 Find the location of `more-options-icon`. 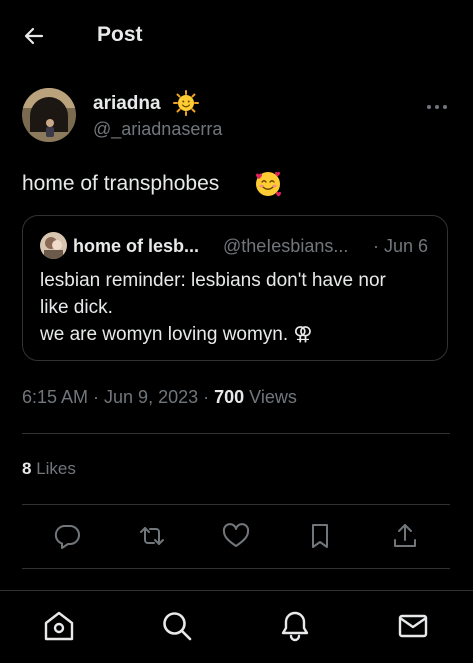

more-options-icon is located at coordinates (437, 103).